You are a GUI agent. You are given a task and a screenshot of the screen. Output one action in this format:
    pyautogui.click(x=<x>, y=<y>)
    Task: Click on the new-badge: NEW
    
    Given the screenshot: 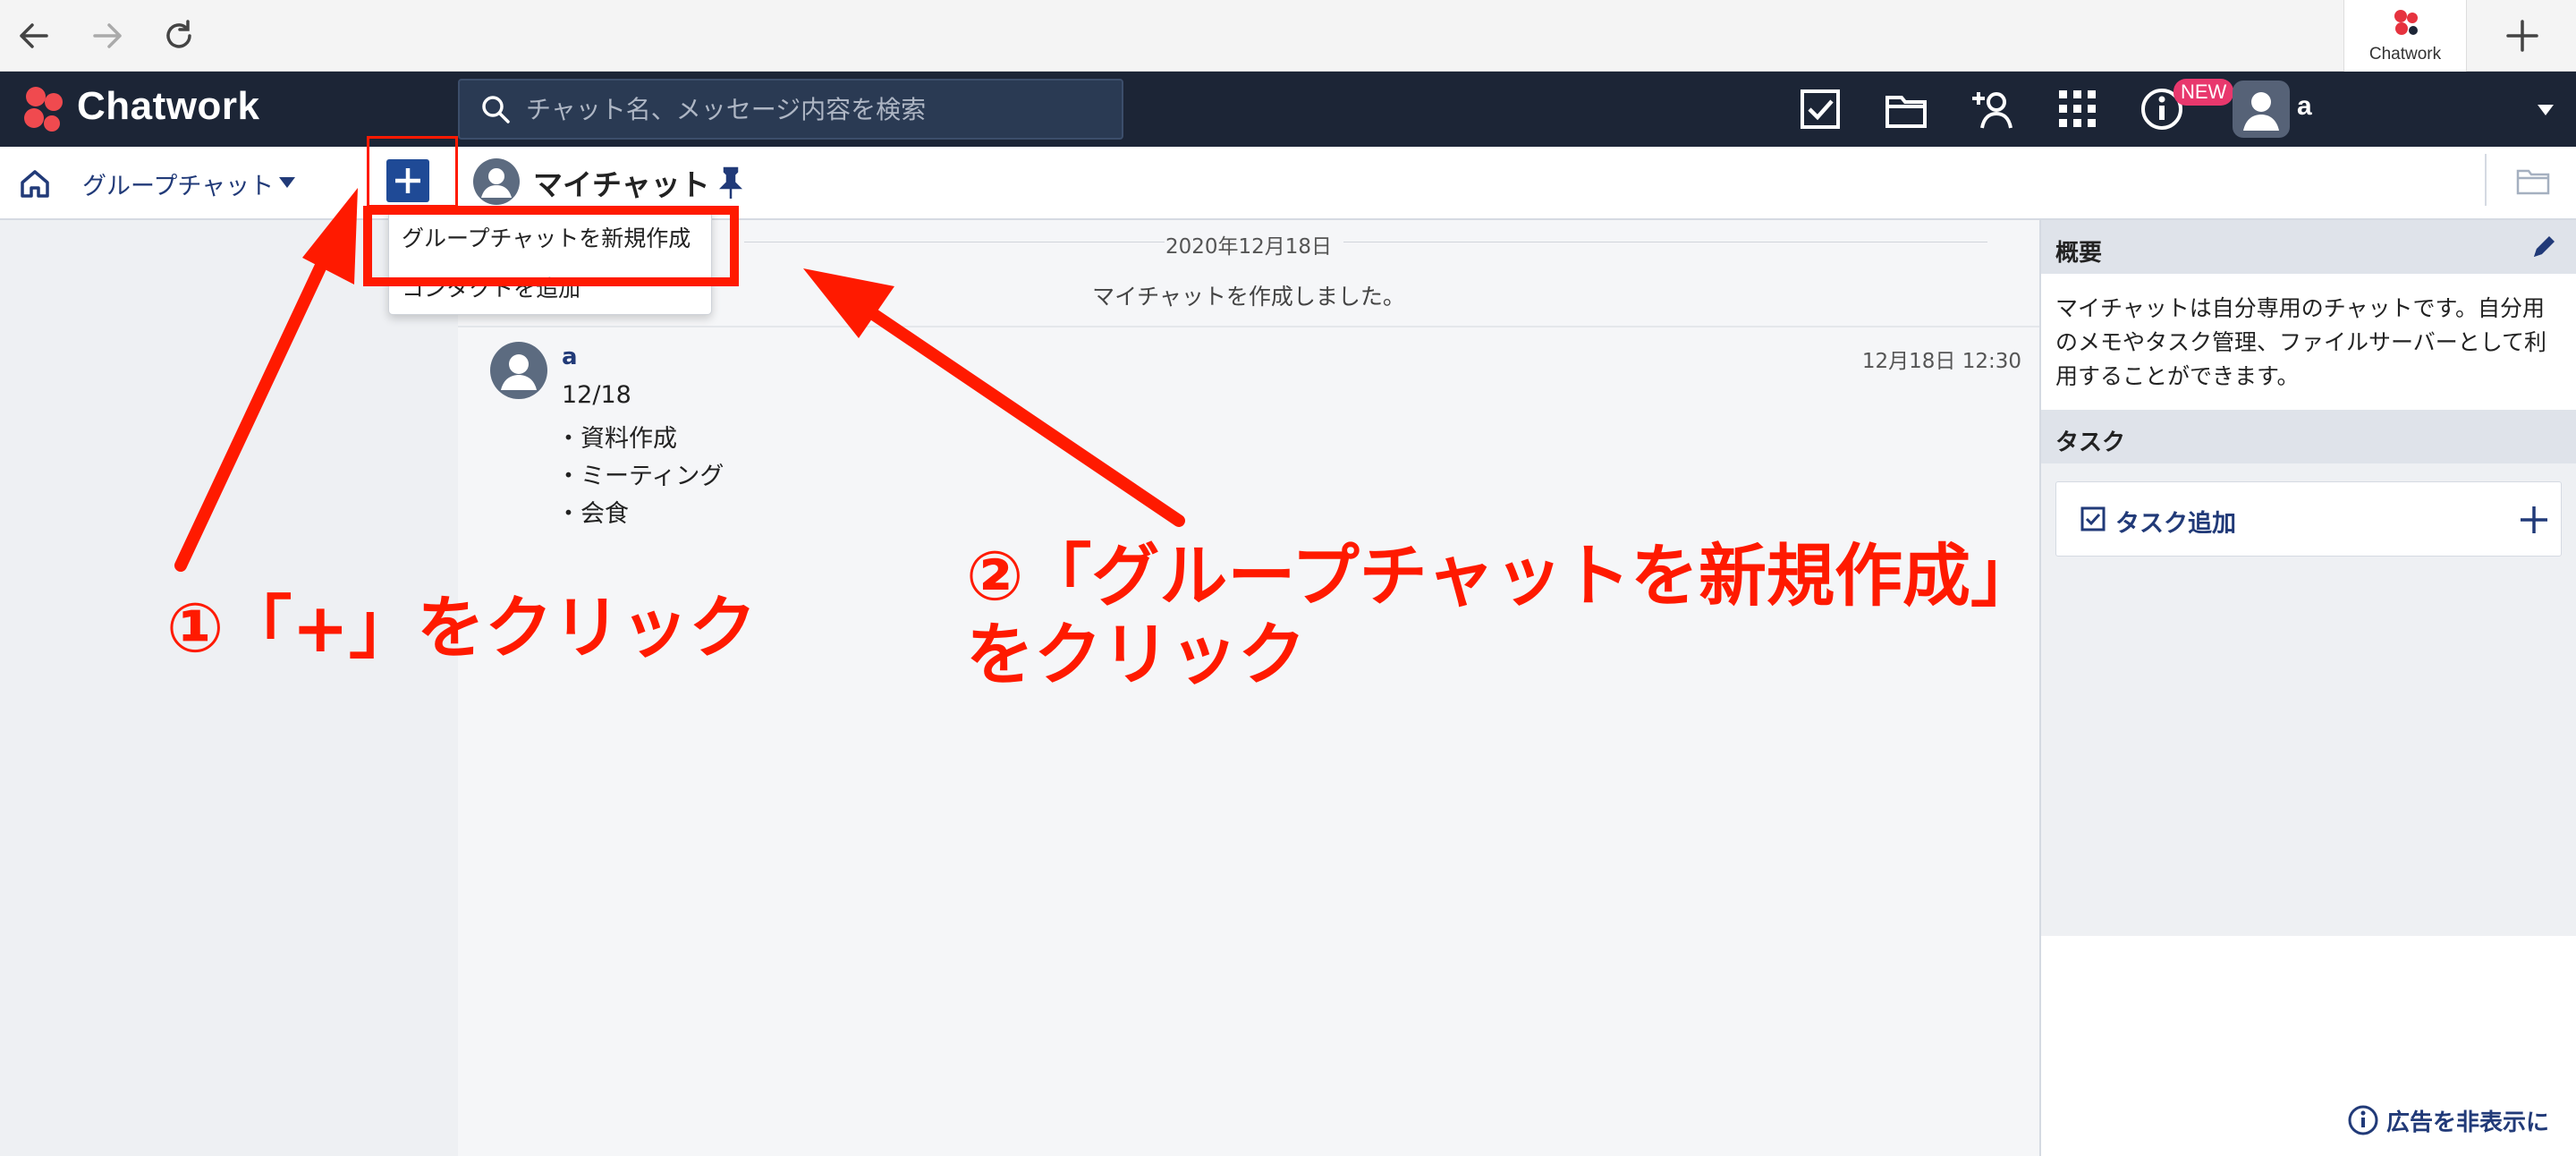 What is the action you would take?
    pyautogui.click(x=2204, y=93)
    